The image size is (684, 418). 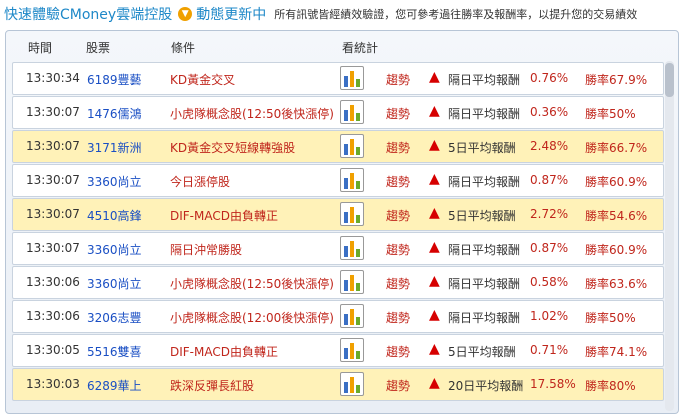 What do you see at coordinates (231, 15) in the screenshot?
I see `banner-subtitle: 動態更新中` at bounding box center [231, 15].